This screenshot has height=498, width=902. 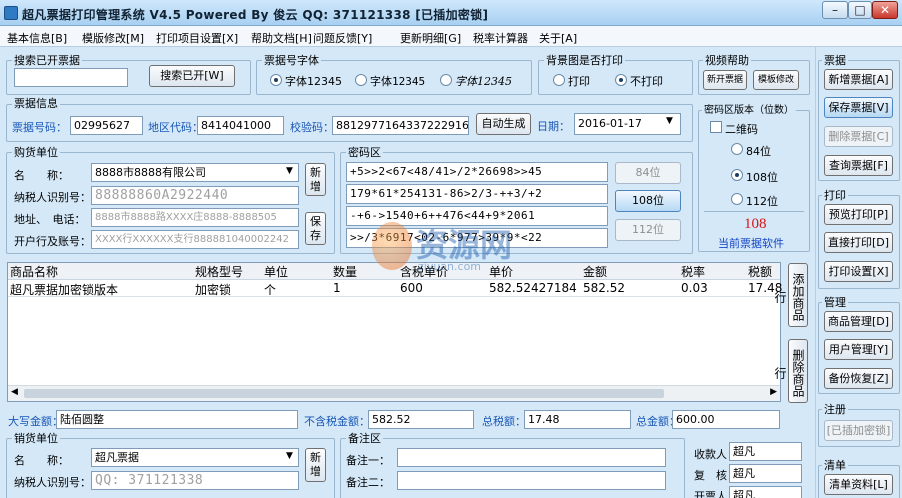 What do you see at coordinates (531, 457) in the screenshot?
I see `remark-1-field` at bounding box center [531, 457].